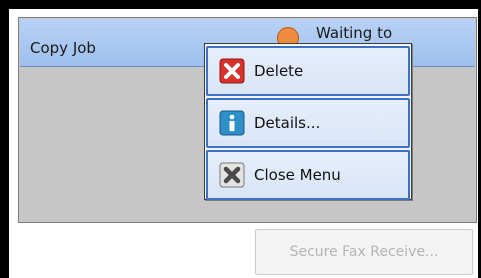 The width and height of the screenshot is (481, 278). I want to click on screen-frame-top, so click(240, 4).